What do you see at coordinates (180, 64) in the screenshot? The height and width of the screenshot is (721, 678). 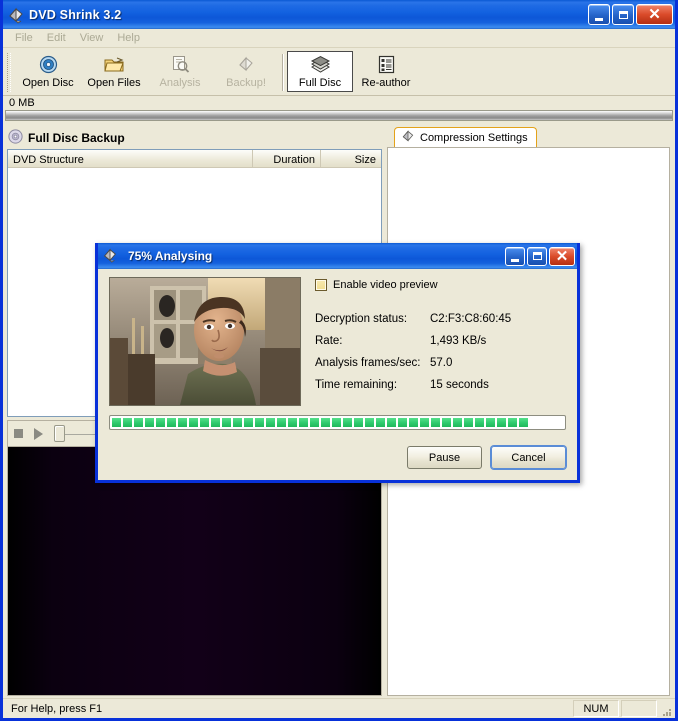 I see `magnifier-icon` at bounding box center [180, 64].